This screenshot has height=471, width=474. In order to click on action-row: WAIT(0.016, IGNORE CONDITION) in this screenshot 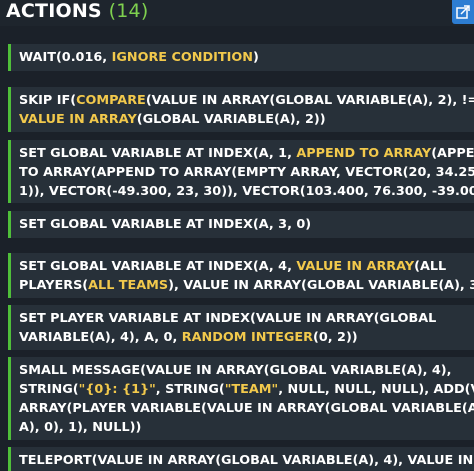, I will do `click(241, 57)`.